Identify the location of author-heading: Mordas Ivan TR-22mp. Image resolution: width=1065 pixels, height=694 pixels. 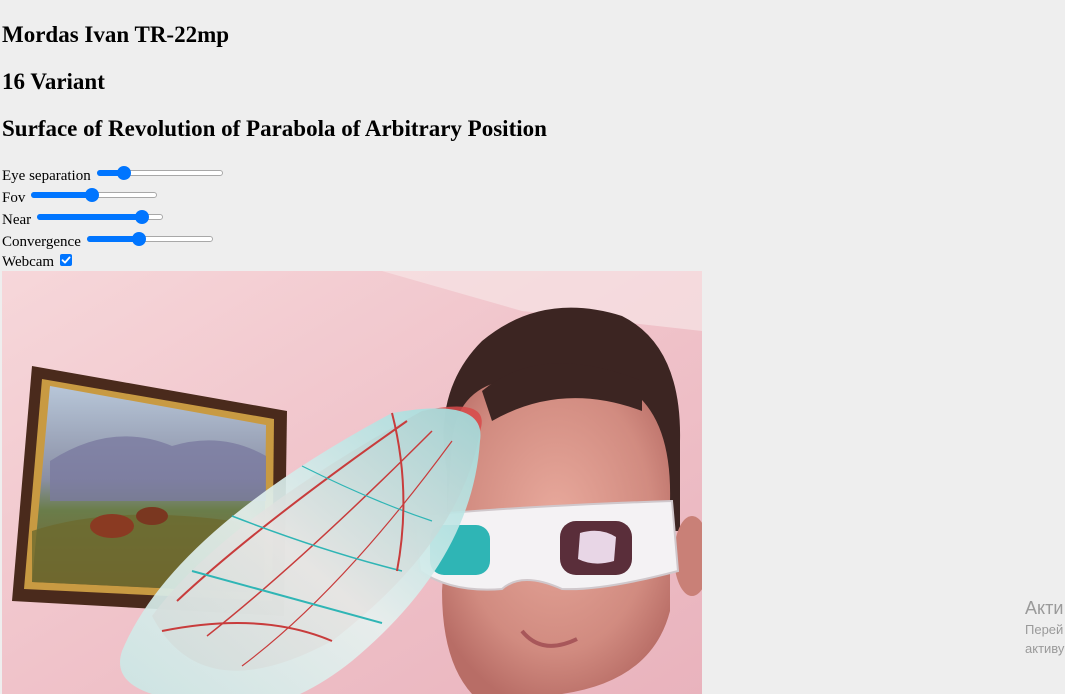
(116, 34).